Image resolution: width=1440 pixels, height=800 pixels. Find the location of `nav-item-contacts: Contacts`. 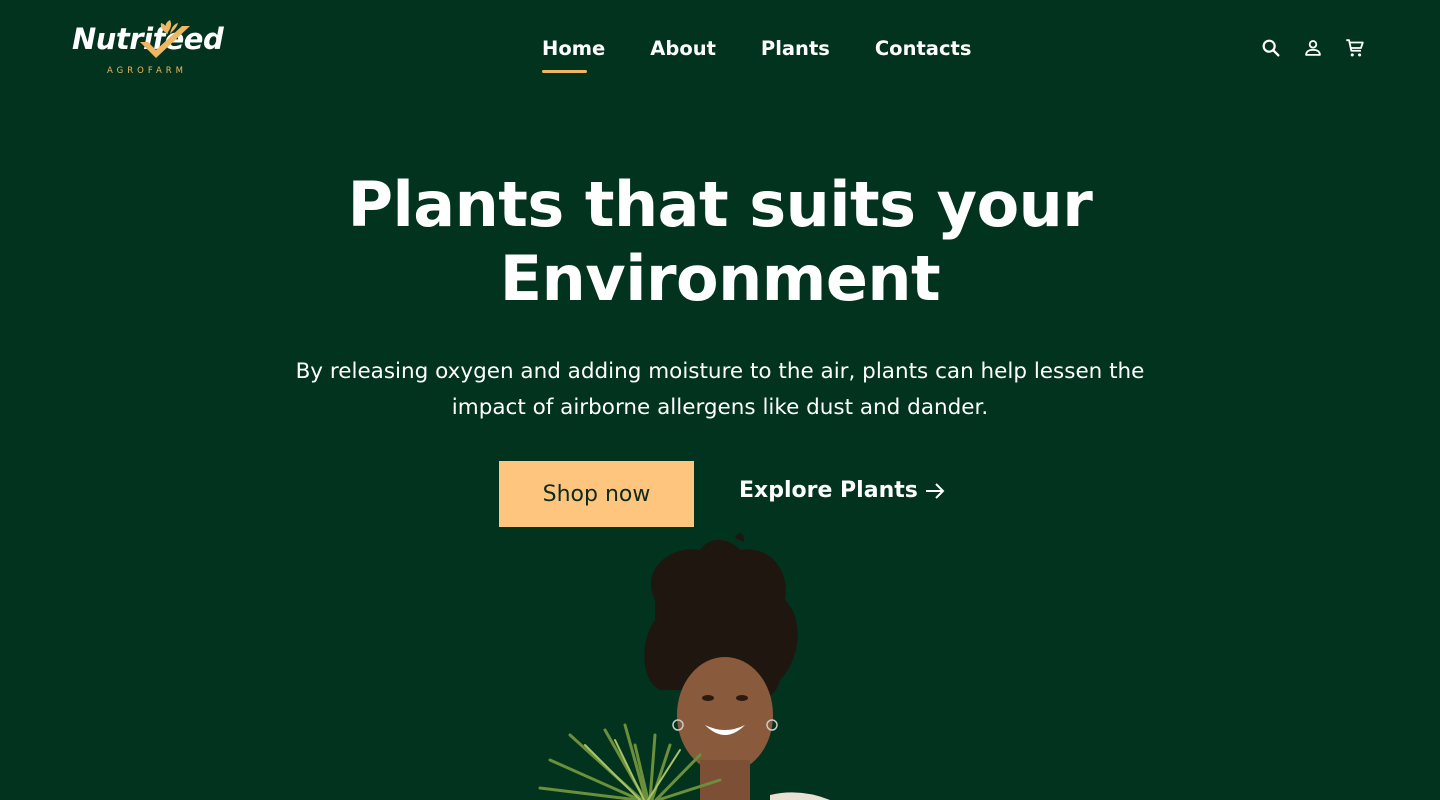

nav-item-contacts: Contacts is located at coordinates (923, 51).